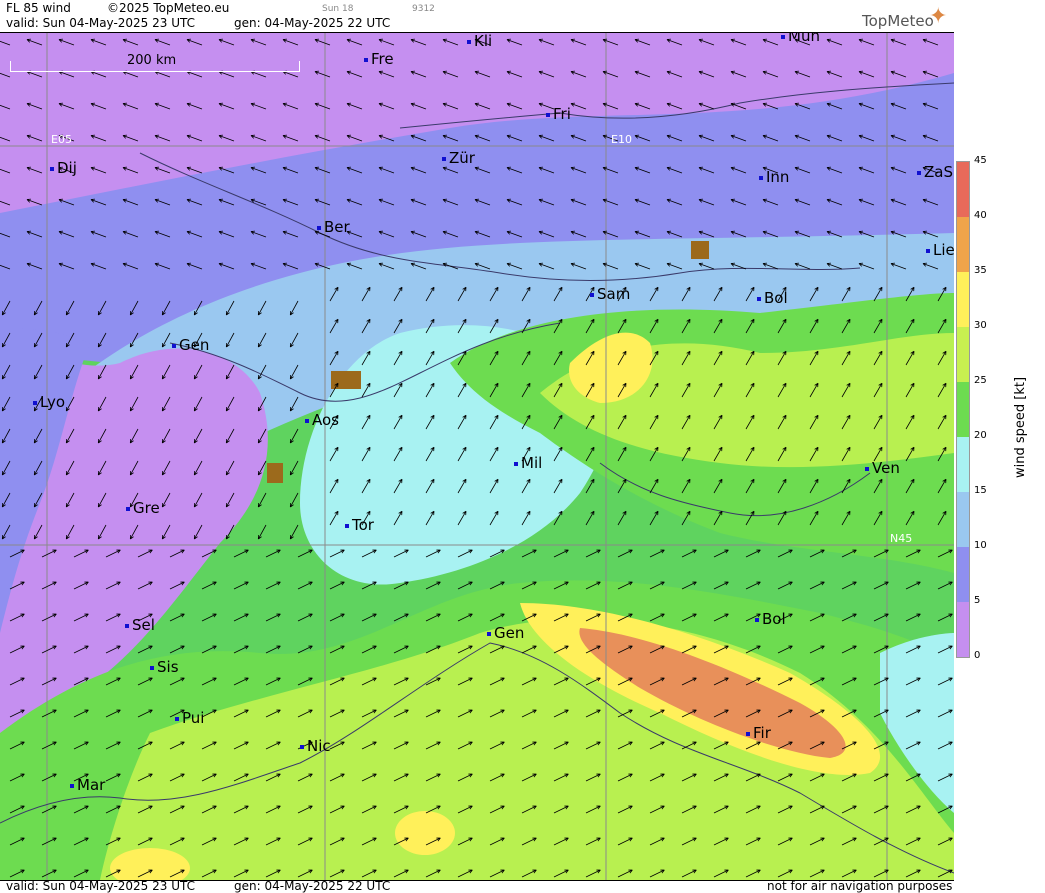  What do you see at coordinates (333, 227) in the screenshot?
I see `city-label: Ber` at bounding box center [333, 227].